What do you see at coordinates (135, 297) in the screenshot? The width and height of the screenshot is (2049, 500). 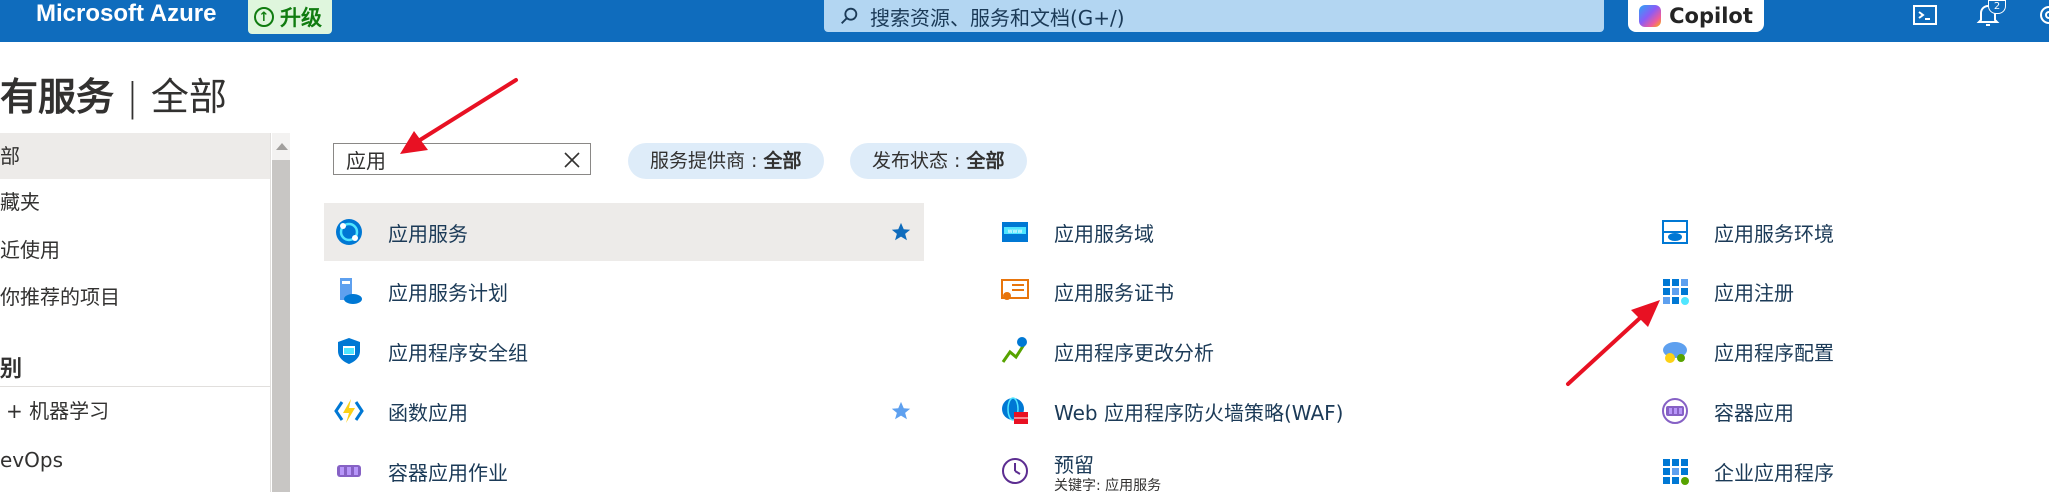 I see `sidebar-item-recommended: 你推荐的项目` at bounding box center [135, 297].